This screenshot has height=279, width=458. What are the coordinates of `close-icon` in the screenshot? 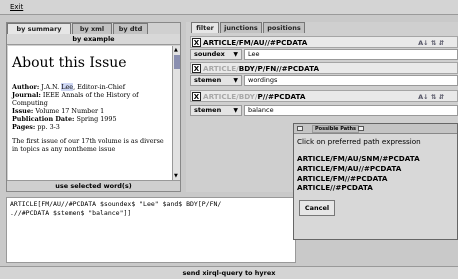 It's located at (361, 128).